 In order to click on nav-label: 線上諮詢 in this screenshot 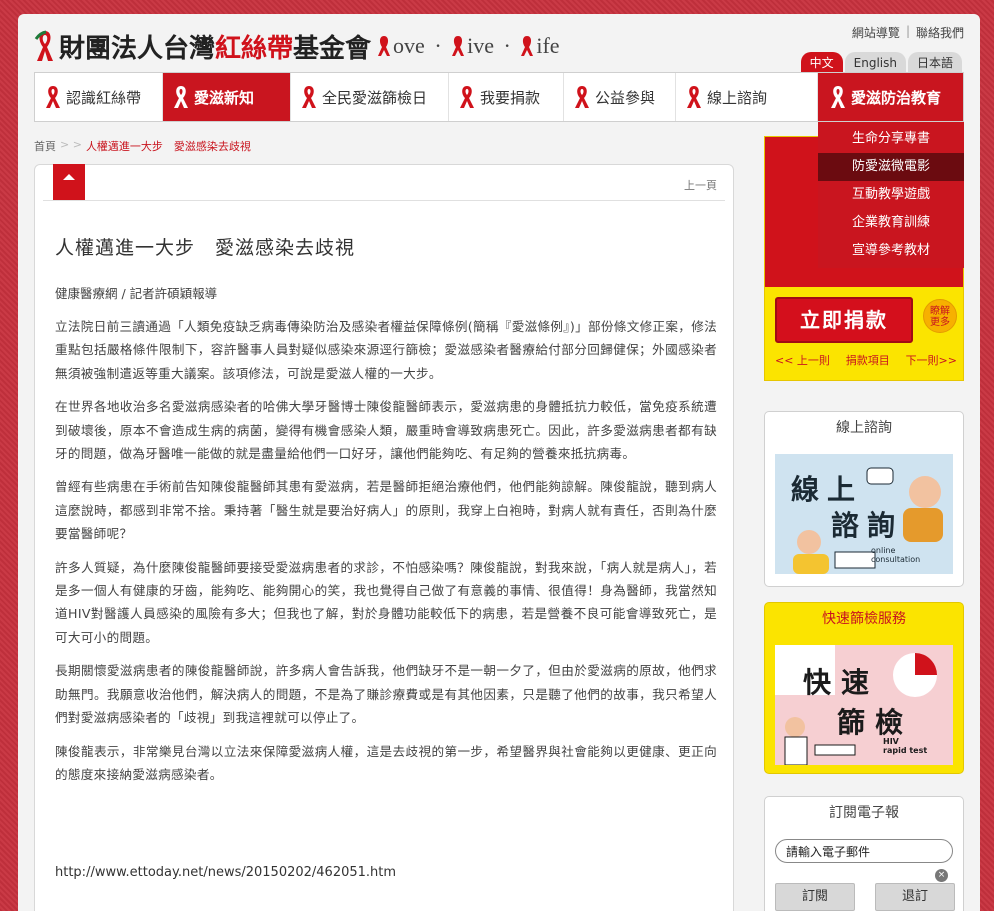, I will do `click(737, 97)`.